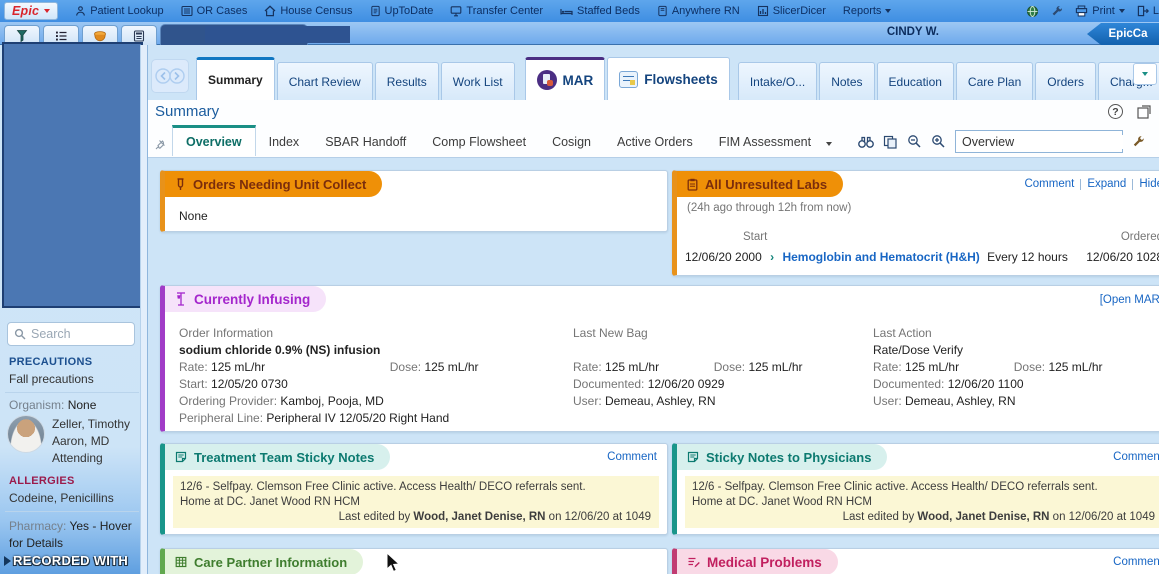 This screenshot has height=574, width=1159. What do you see at coordinates (772, 257) in the screenshot?
I see `chevron-right-icon: ›` at bounding box center [772, 257].